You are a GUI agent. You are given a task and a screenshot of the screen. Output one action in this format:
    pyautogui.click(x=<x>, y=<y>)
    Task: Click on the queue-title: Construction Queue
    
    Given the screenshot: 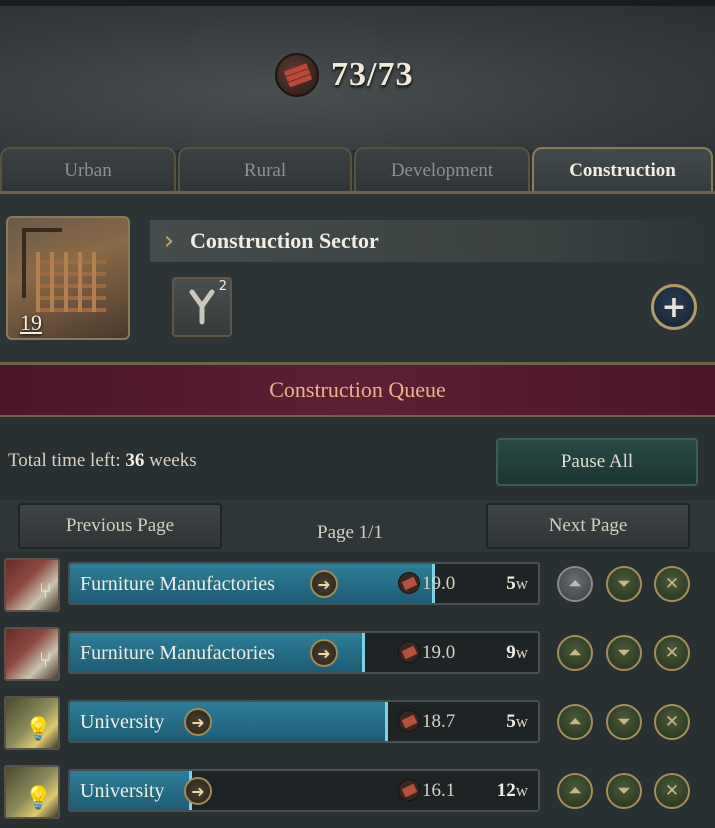 What is the action you would take?
    pyautogui.click(x=357, y=389)
    